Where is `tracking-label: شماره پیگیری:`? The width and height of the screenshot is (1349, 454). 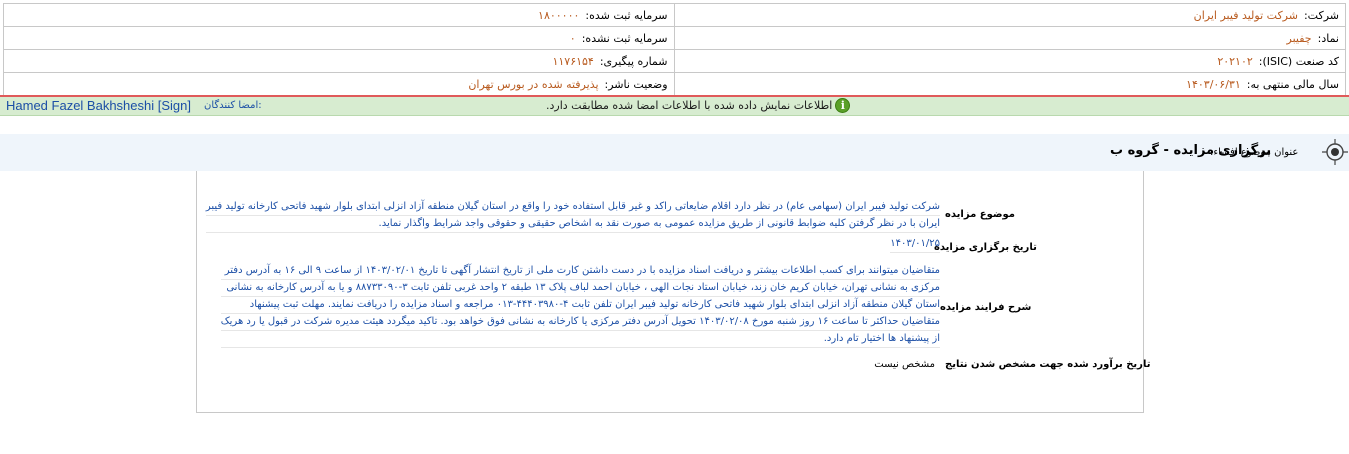 tracking-label: شماره پیگیری: is located at coordinates (633, 61).